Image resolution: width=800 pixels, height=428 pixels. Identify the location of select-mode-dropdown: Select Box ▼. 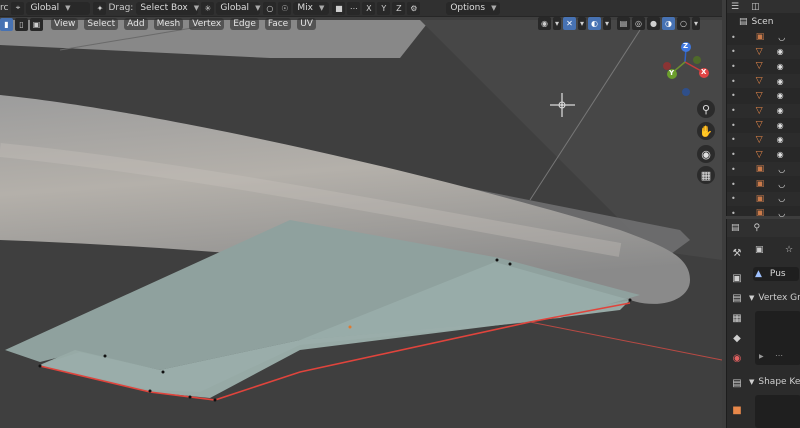
(167, 8).